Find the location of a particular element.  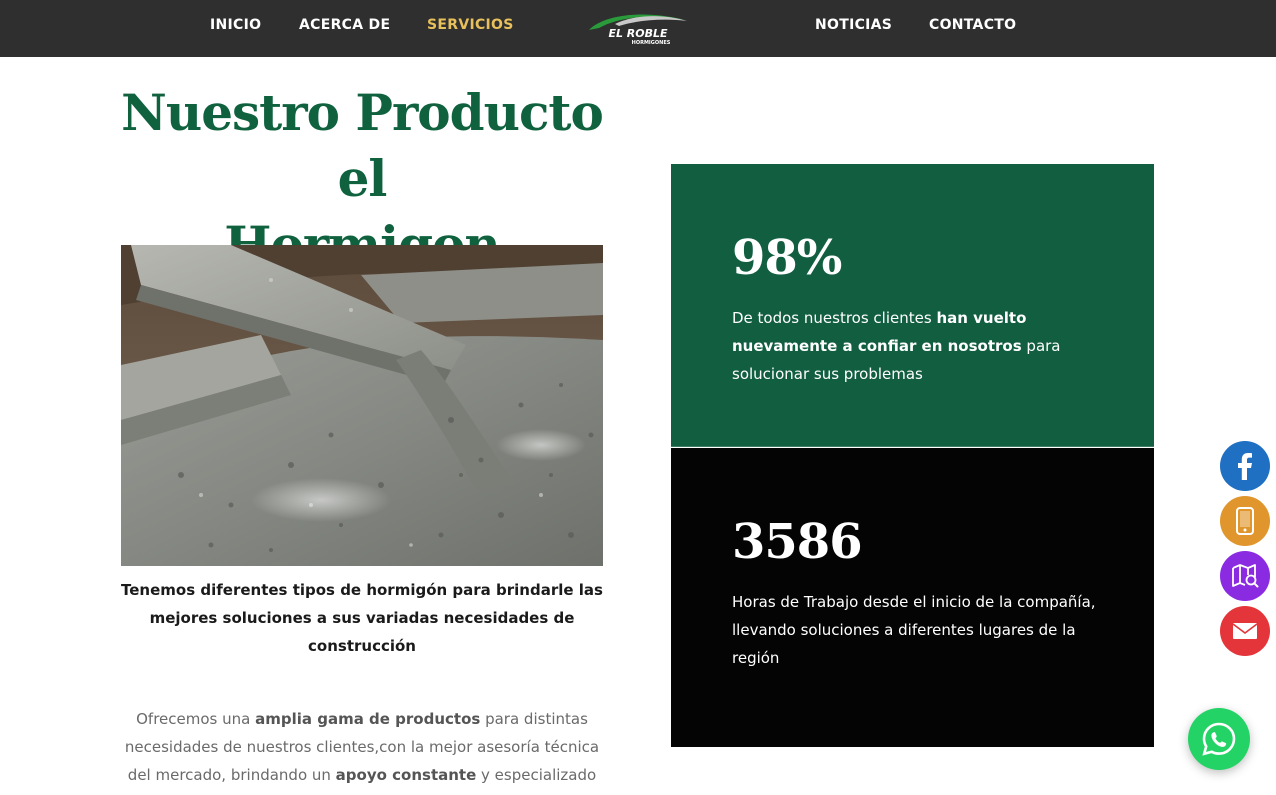

desc-line-3-post: y especializado is located at coordinates (536, 775).